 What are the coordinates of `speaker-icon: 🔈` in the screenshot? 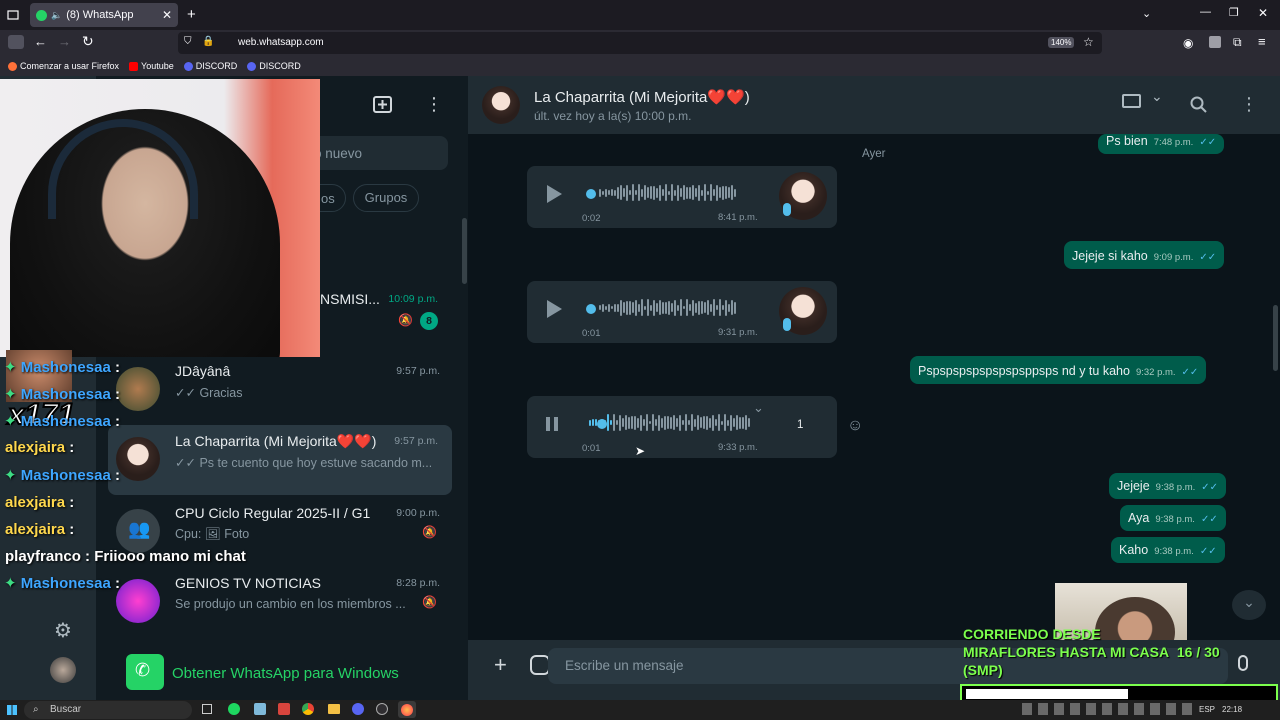 It's located at (56, 15).